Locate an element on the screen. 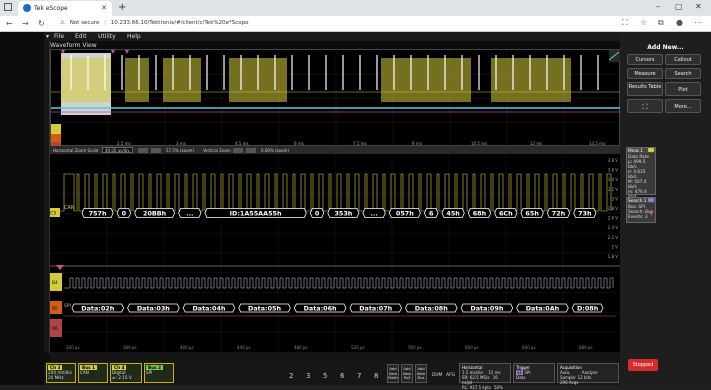 This screenshot has width=711, height=390. search-color-icon is located at coordinates (651, 200).